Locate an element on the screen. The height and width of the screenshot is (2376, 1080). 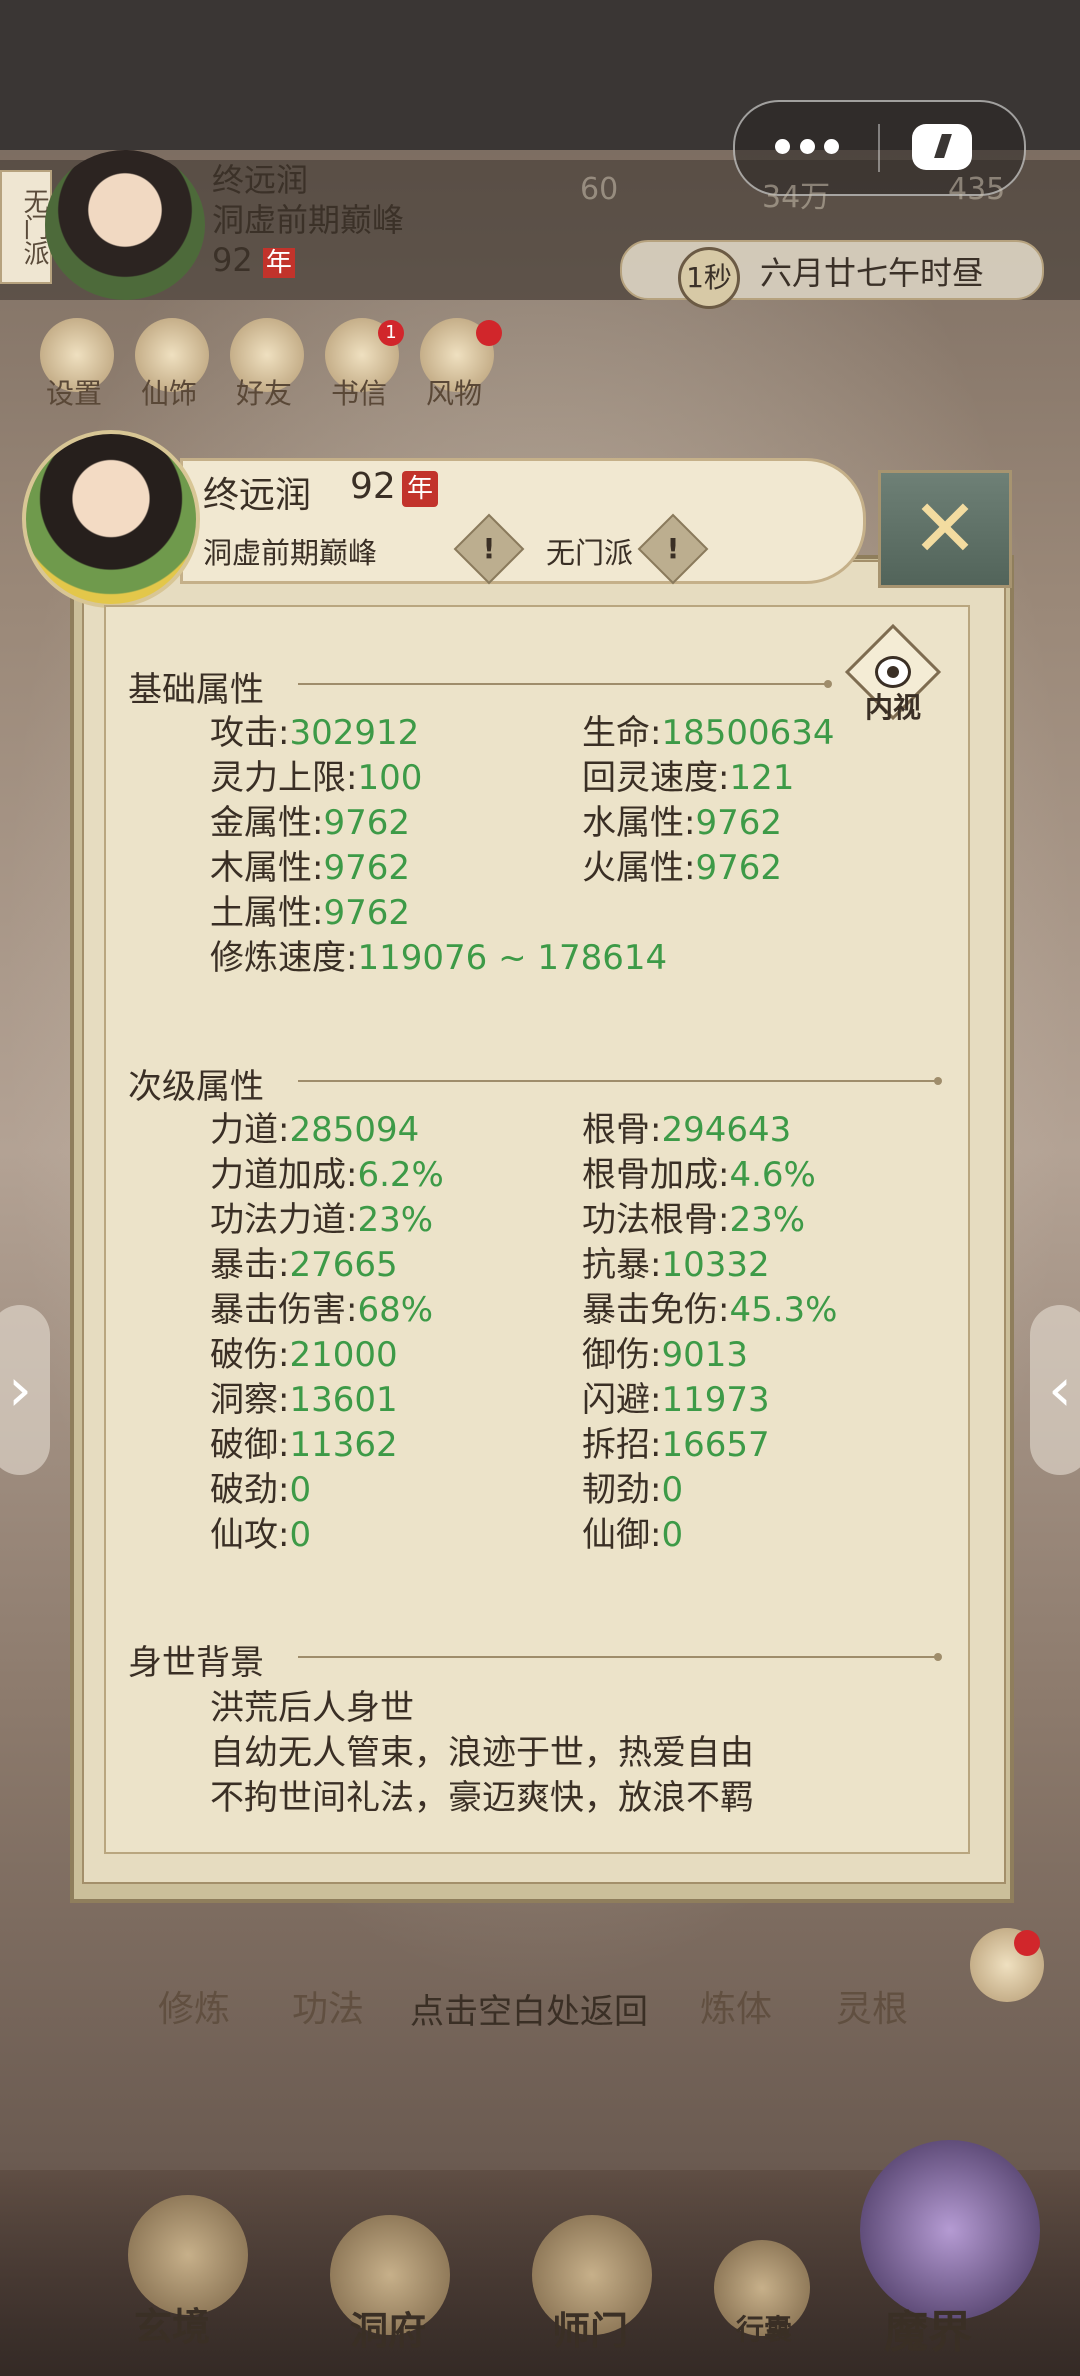
game-time-text: 六月廿七午时昼 is located at coordinates (872, 273).